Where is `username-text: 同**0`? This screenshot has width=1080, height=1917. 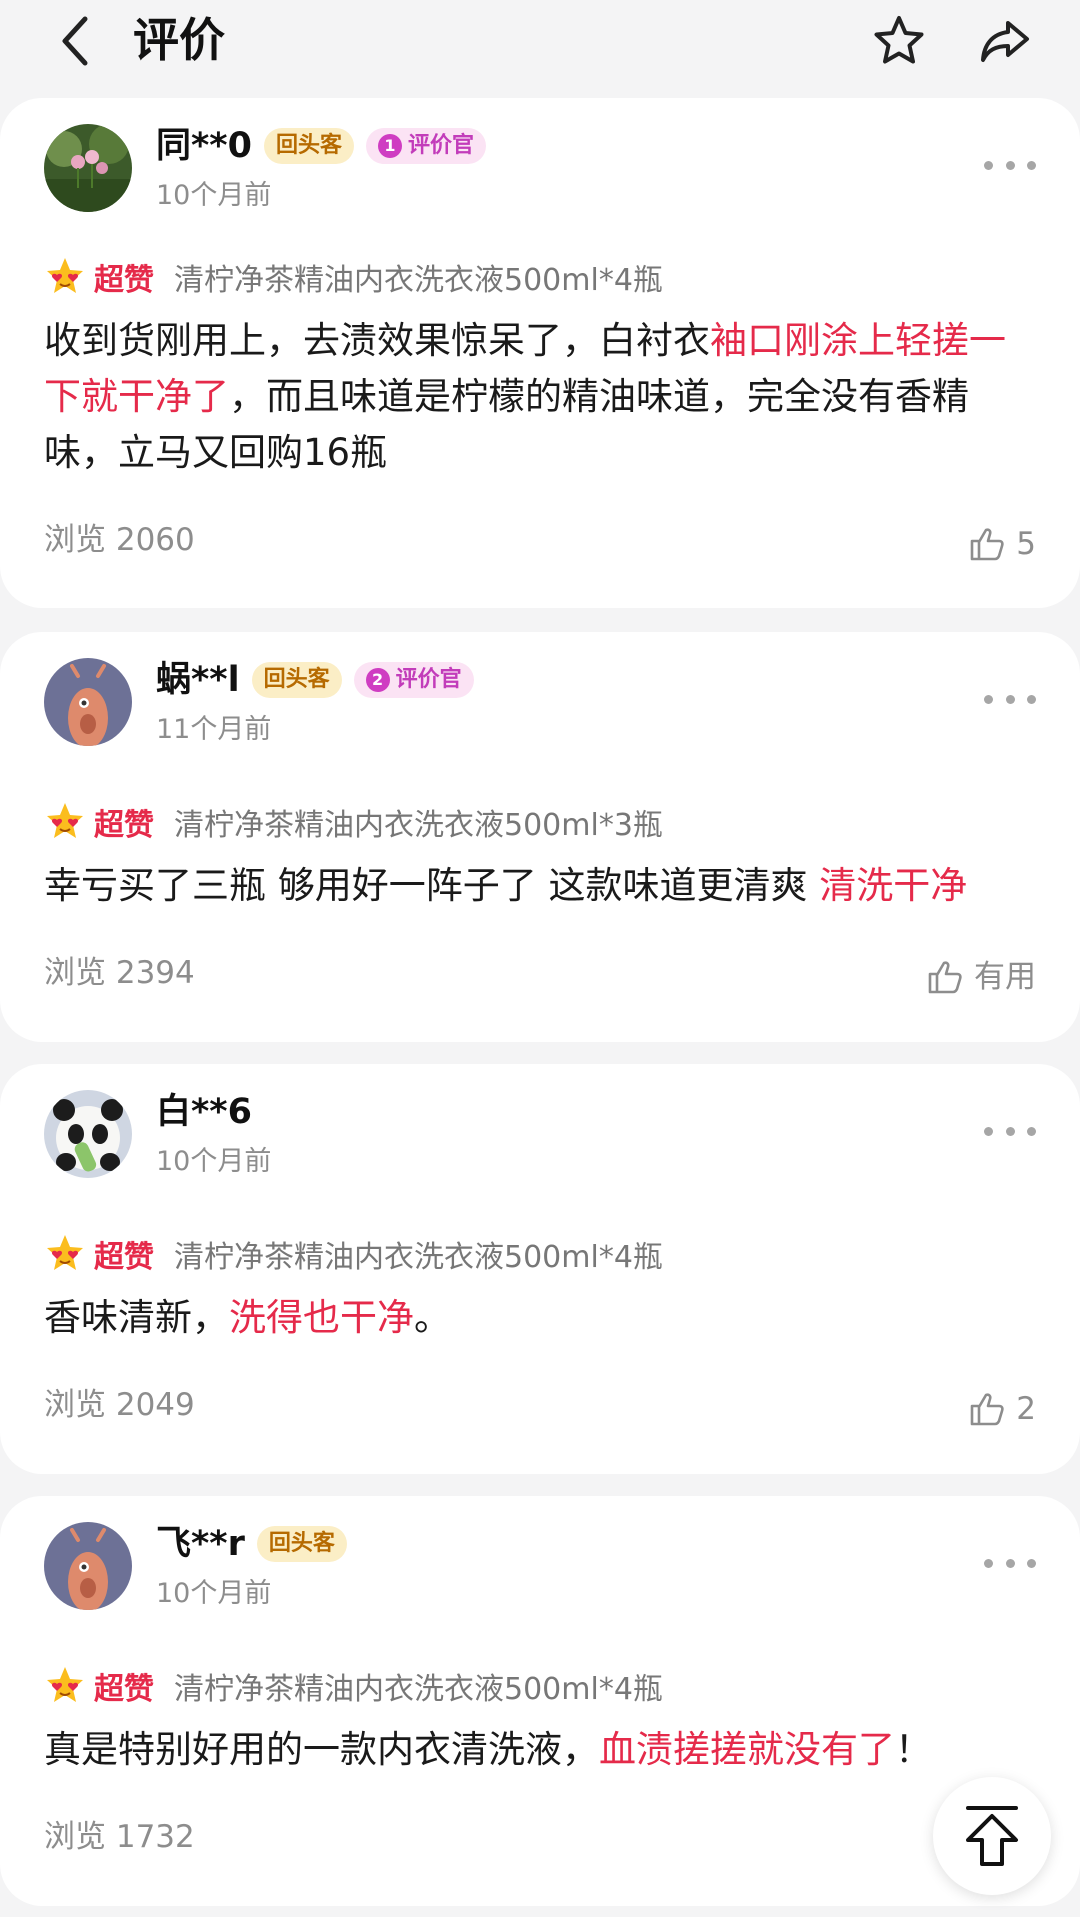 username-text: 同**0 is located at coordinates (204, 146).